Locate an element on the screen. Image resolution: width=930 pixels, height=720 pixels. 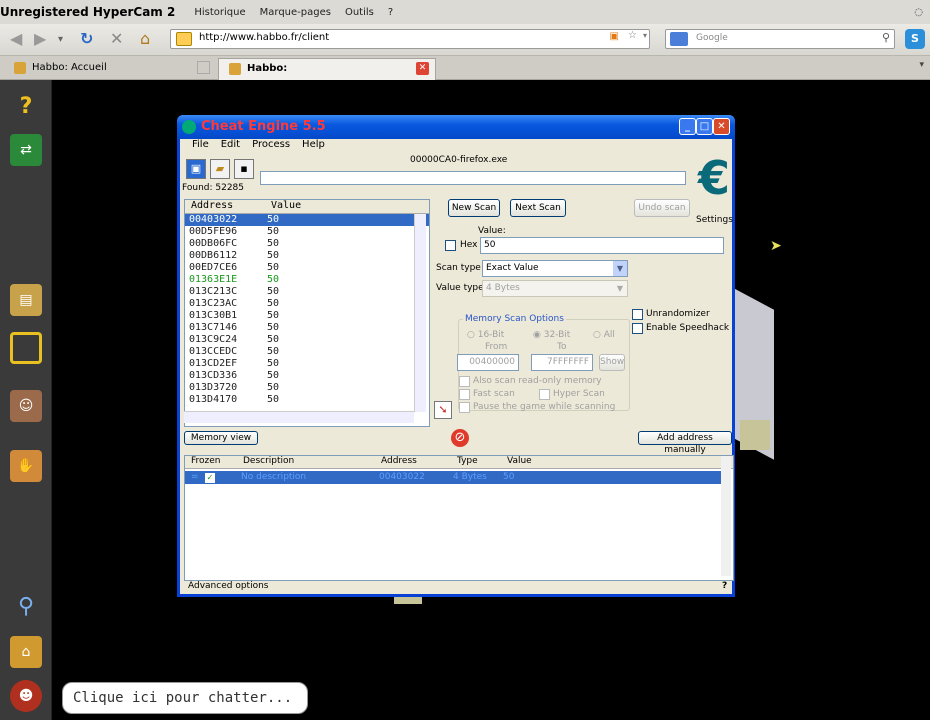
window-titlebar: Cheat Engine 5.5 _ □ ✕ is located at coordinates (456, 127).